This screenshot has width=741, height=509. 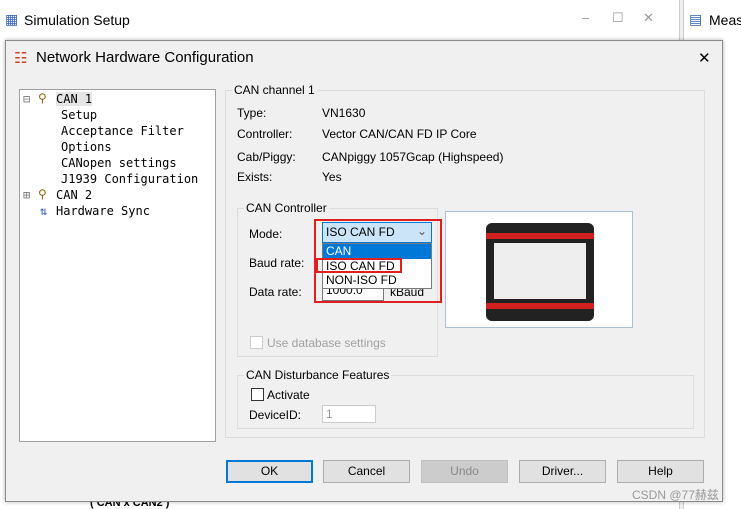 What do you see at coordinates (725, 20) in the screenshot?
I see `measurement-title: Meas` at bounding box center [725, 20].